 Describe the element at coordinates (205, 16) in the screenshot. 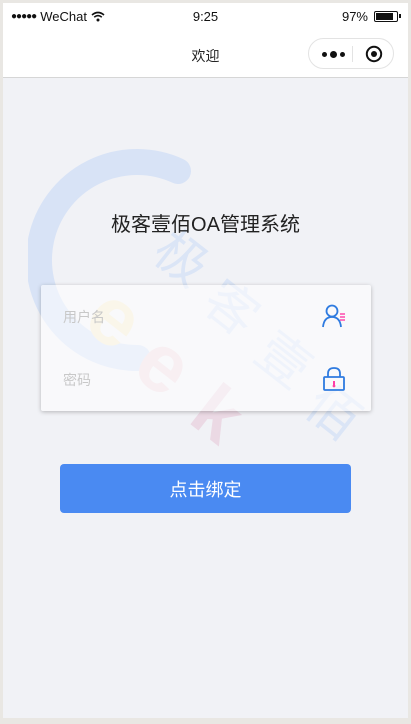

I see `status-bar: ●●●●● WeChat 9:25 97%` at that location.